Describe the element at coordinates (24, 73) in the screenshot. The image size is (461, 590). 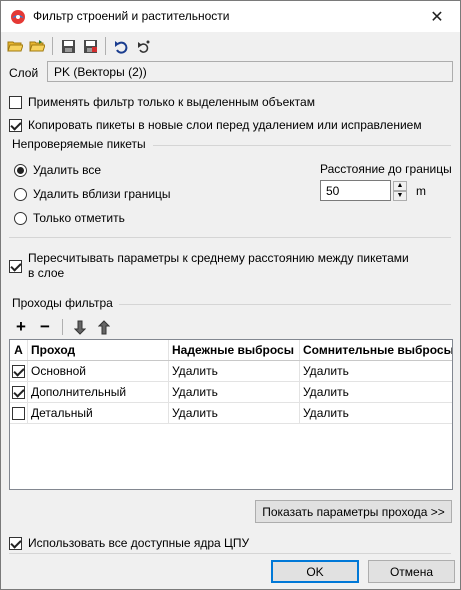
I see `layer-label: Слой` at that location.